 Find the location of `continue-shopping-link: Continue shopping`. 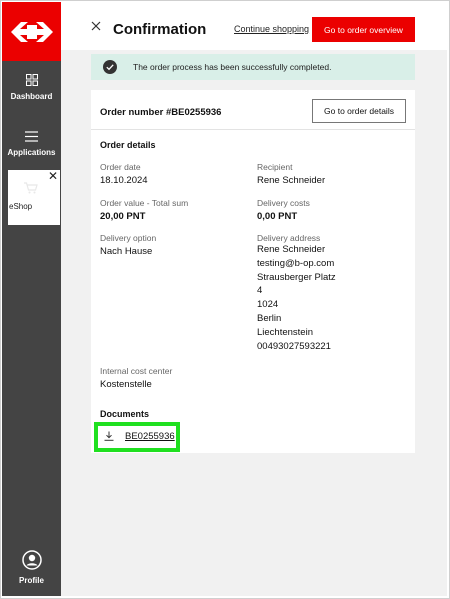

continue-shopping-link: Continue shopping is located at coordinates (271, 29).